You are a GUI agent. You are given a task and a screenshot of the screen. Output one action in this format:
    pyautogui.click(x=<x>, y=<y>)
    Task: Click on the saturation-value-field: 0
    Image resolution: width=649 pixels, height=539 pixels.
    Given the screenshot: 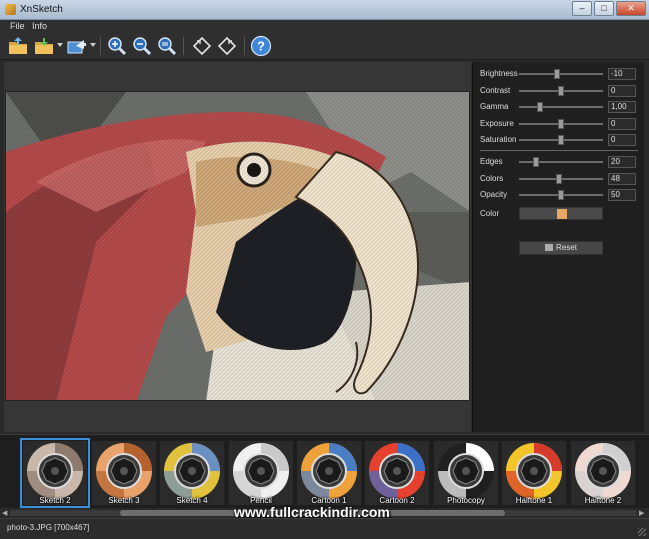 What is the action you would take?
    pyautogui.click(x=622, y=140)
    